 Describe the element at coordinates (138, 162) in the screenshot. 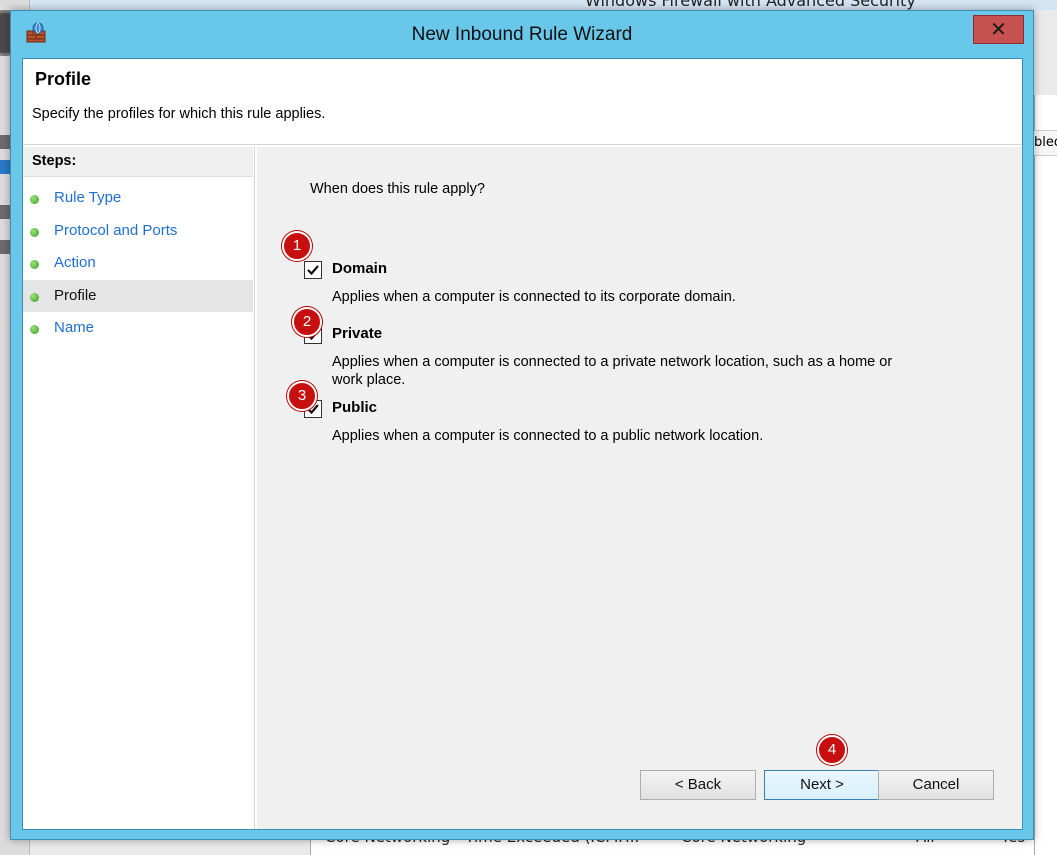

I see `steps-heading: Steps:` at that location.